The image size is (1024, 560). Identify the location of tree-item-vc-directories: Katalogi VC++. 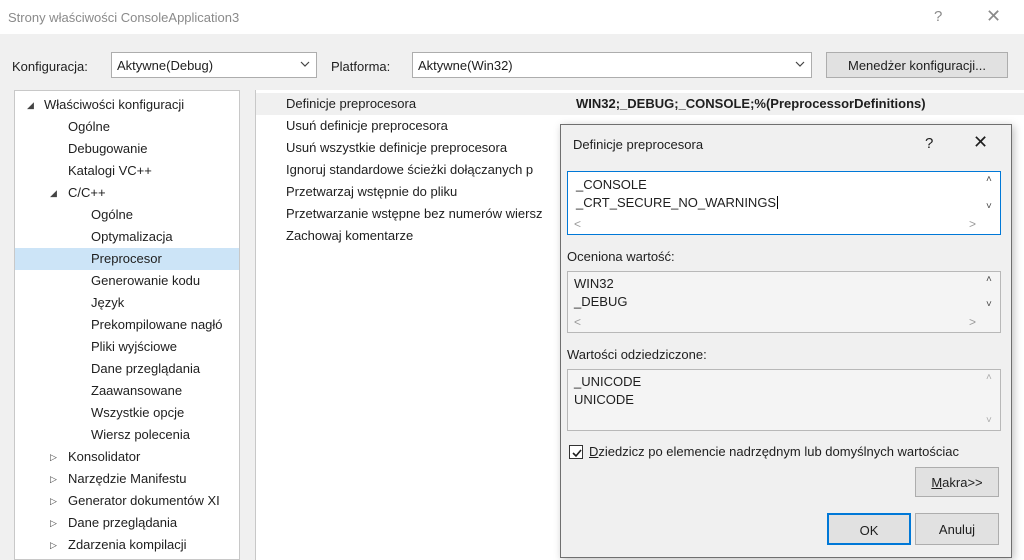
(127, 171).